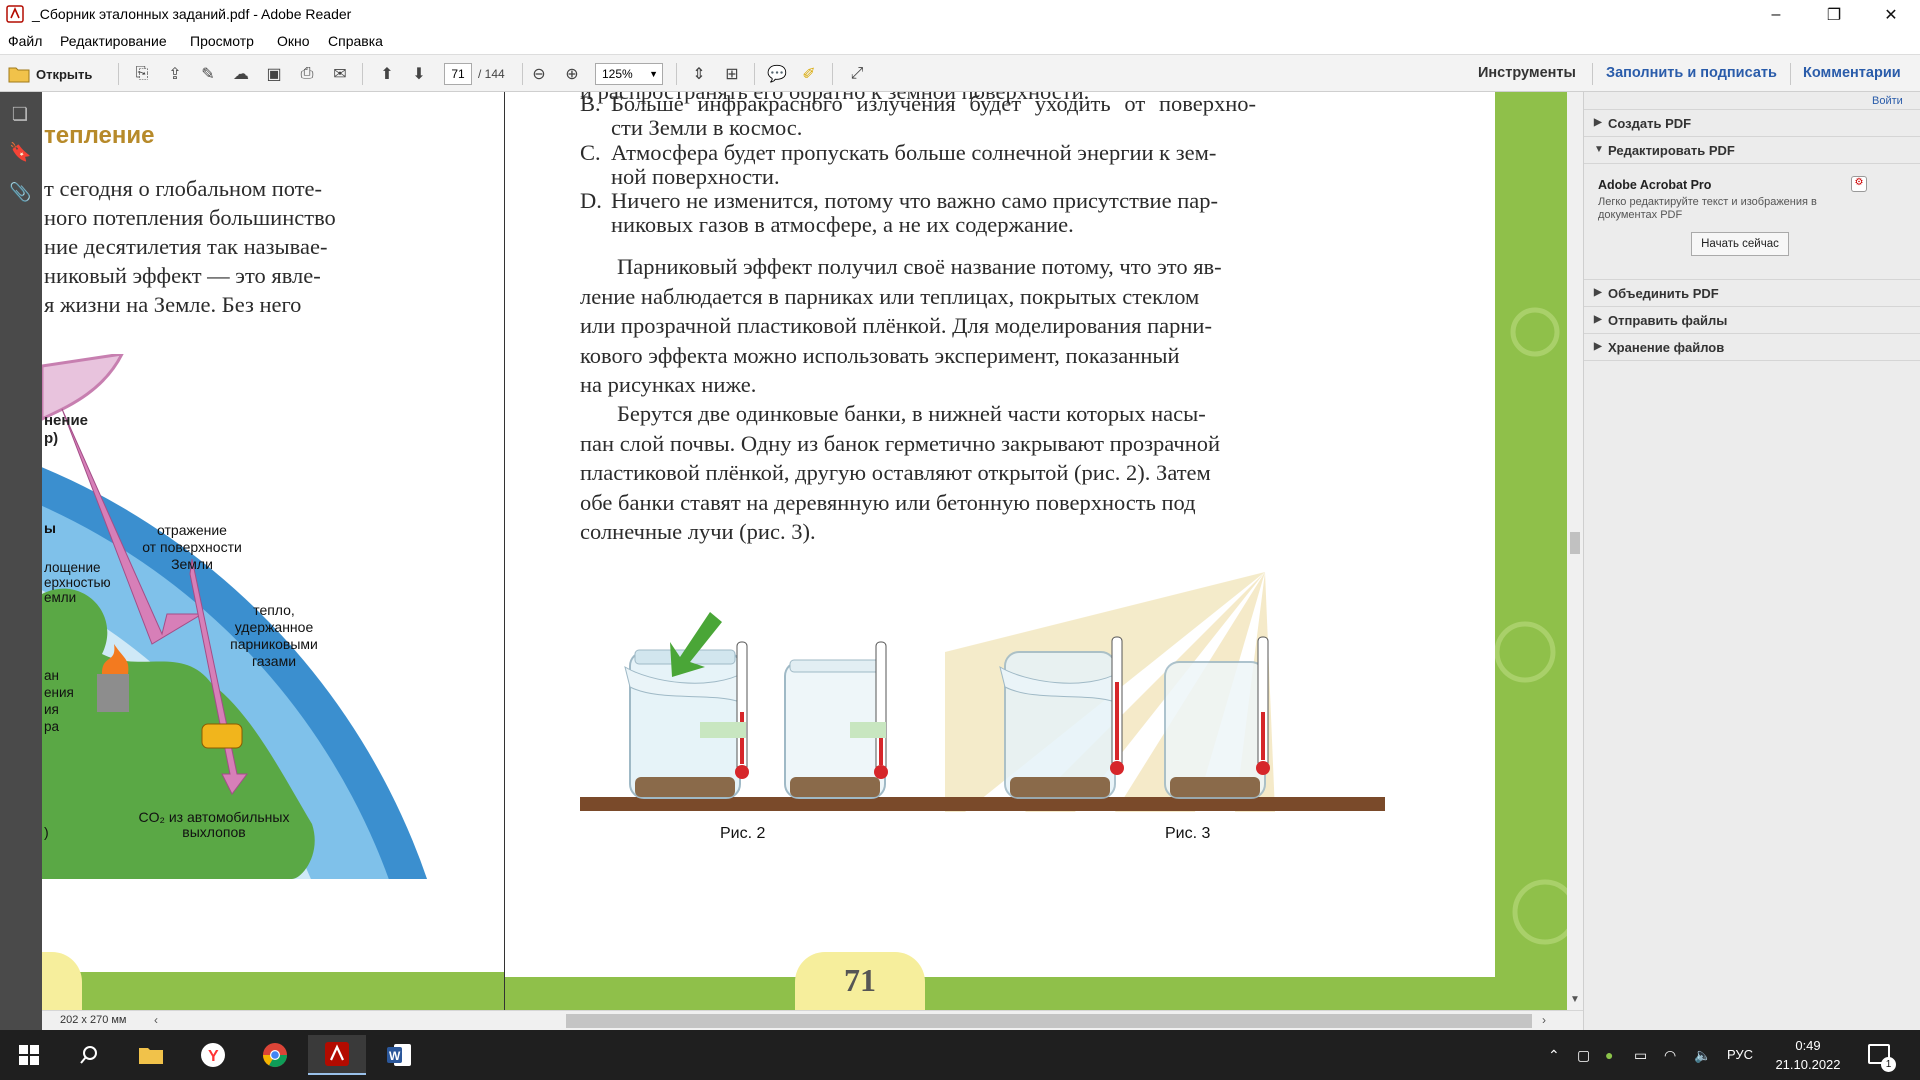 This screenshot has height=1080, width=1920. What do you see at coordinates (591, 200) in the screenshot?
I see `option-d-letter: D.` at bounding box center [591, 200].